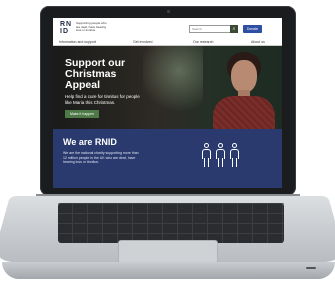 Image resolution: width=335 pixels, height=287 pixels. I want to click on hero-title: Support our Christmas Appeal, so click(95, 74).